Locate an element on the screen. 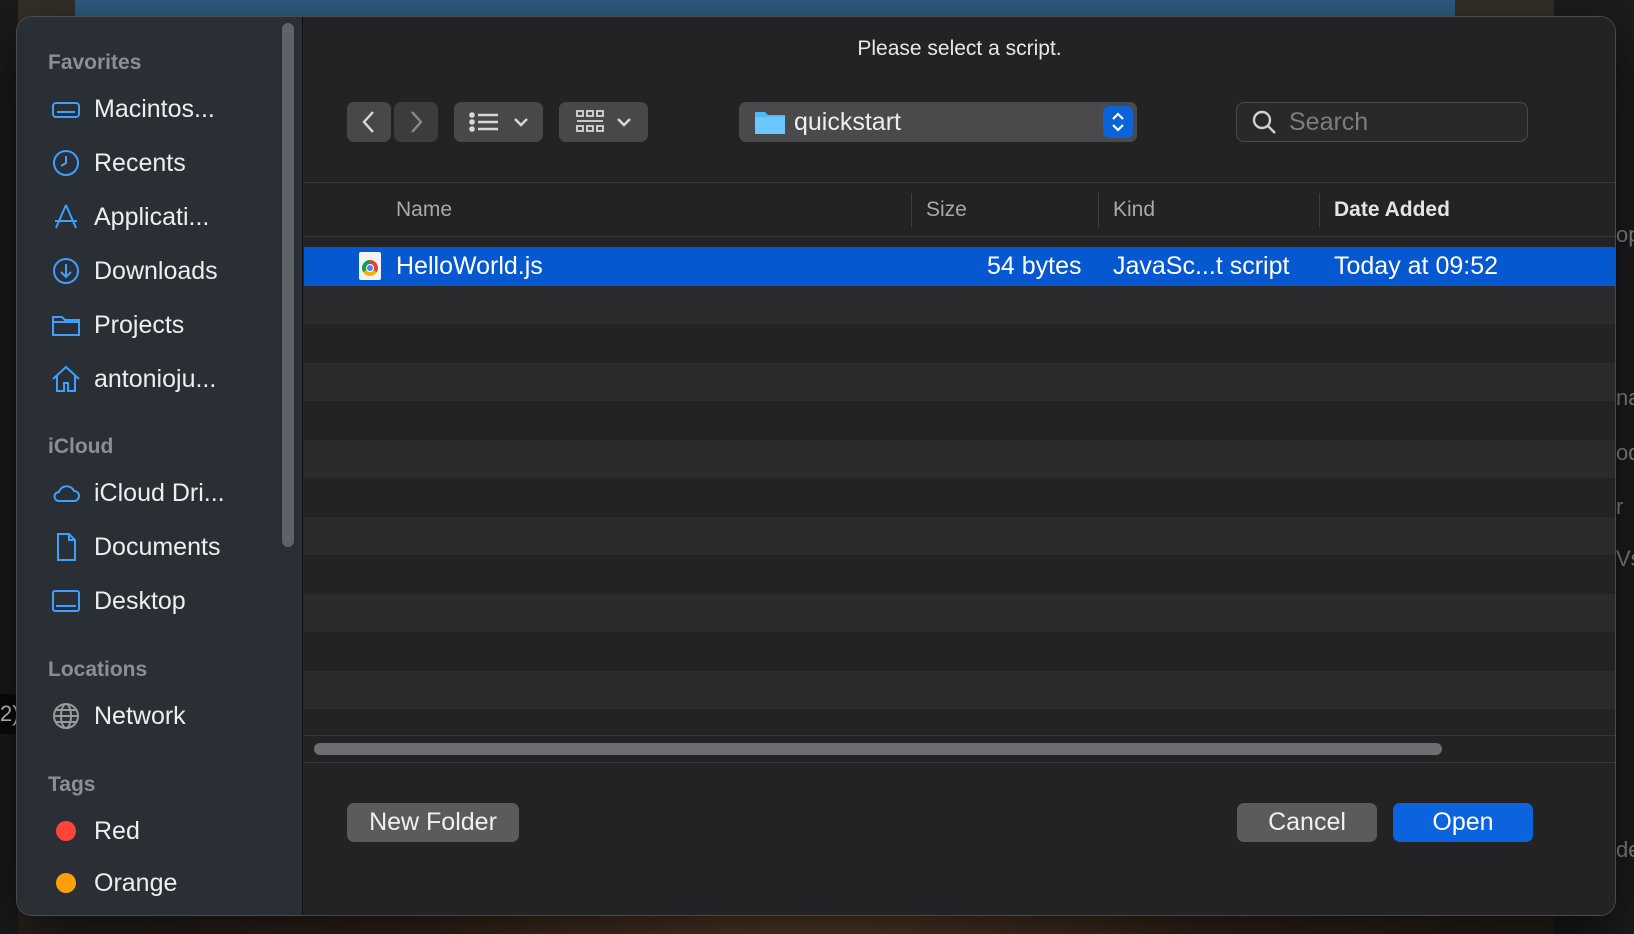 This screenshot has height=934, width=1634. search-icon is located at coordinates (1264, 122).